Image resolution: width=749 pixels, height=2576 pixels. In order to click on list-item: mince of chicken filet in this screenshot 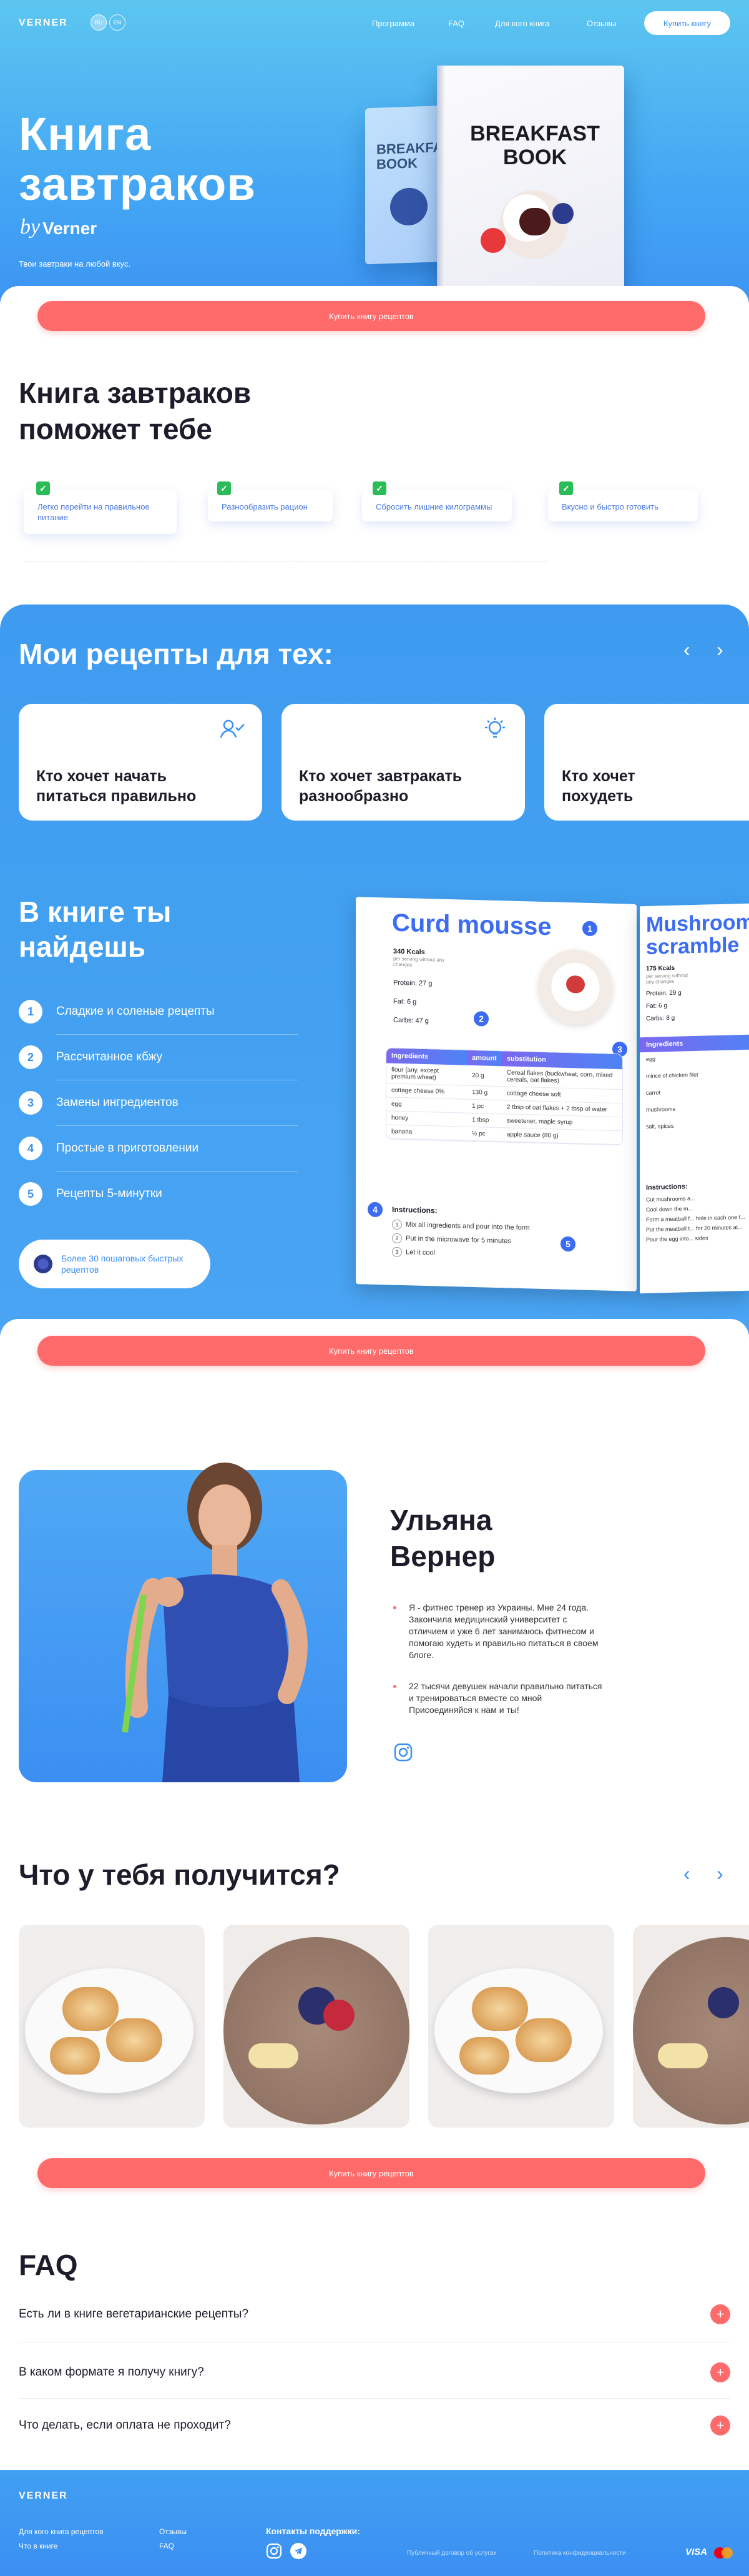, I will do `click(672, 1076)`.